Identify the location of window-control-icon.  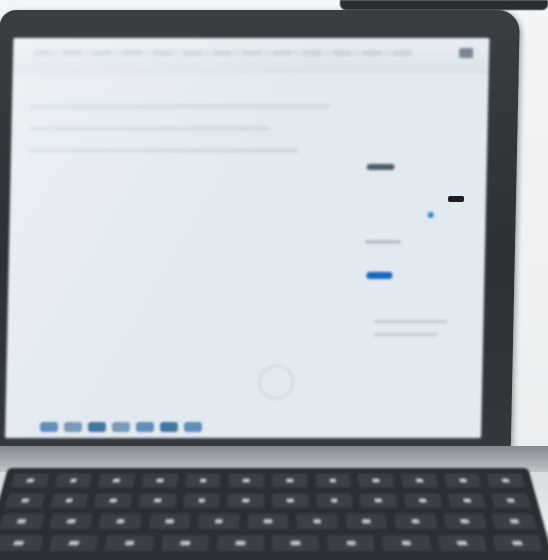
(466, 53).